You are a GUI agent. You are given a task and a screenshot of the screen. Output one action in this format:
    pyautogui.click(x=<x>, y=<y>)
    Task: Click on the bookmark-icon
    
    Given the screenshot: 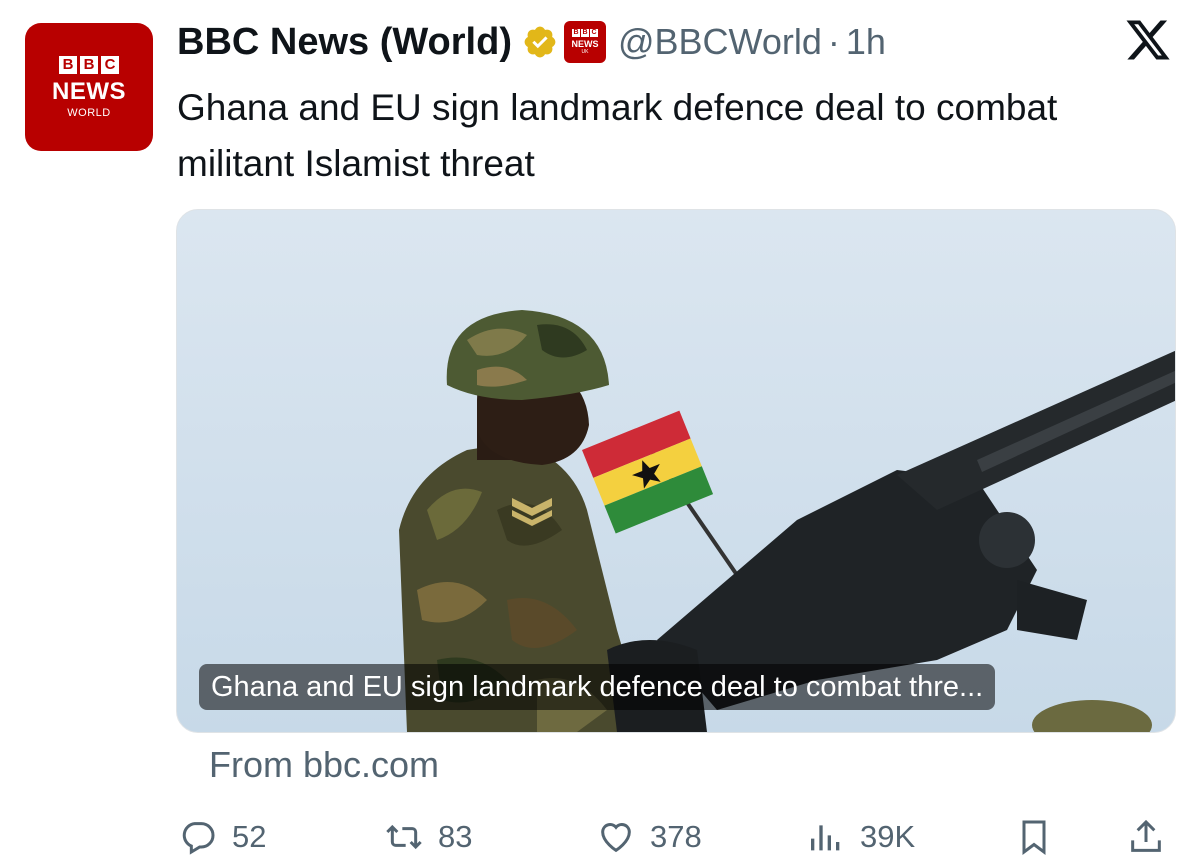 What is the action you would take?
    pyautogui.click(x=1034, y=837)
    